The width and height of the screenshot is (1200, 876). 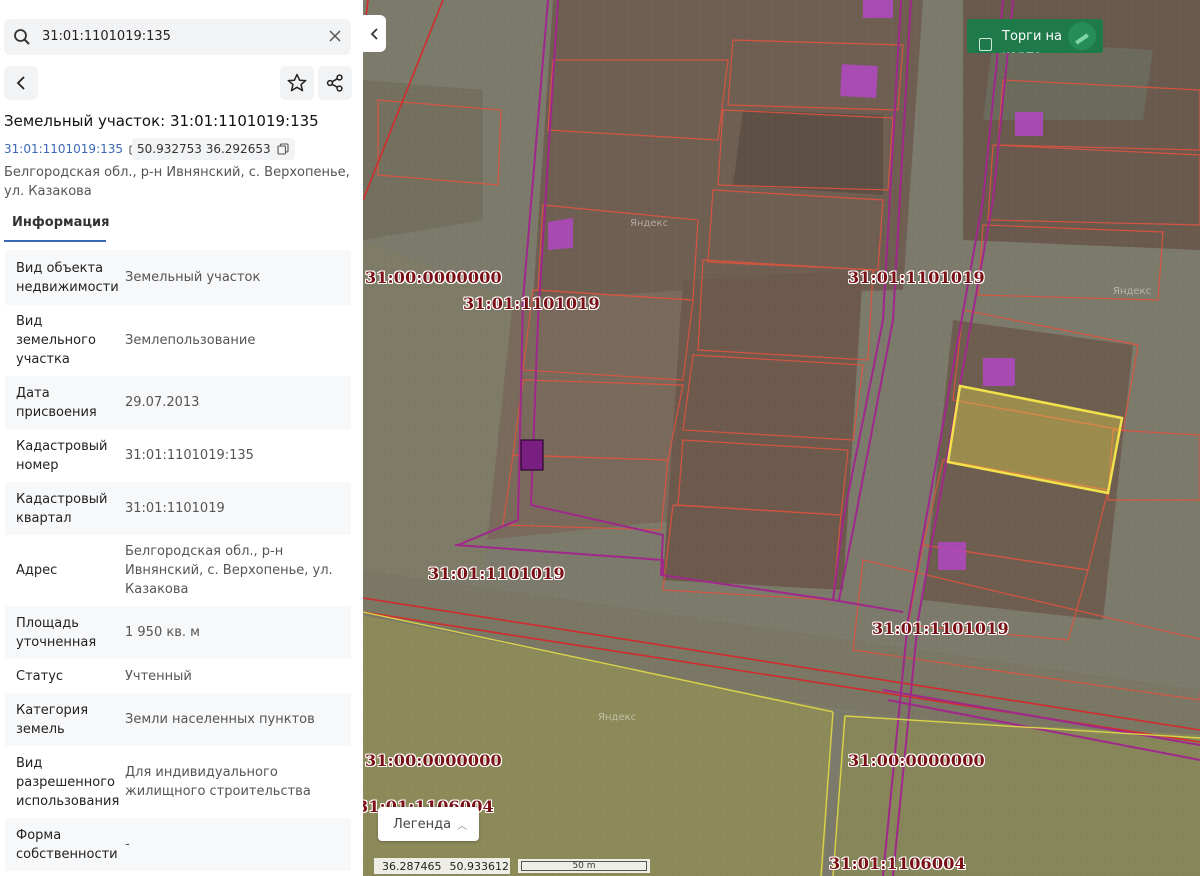 What do you see at coordinates (37, 570) in the screenshot?
I see `row-key: Адрес` at bounding box center [37, 570].